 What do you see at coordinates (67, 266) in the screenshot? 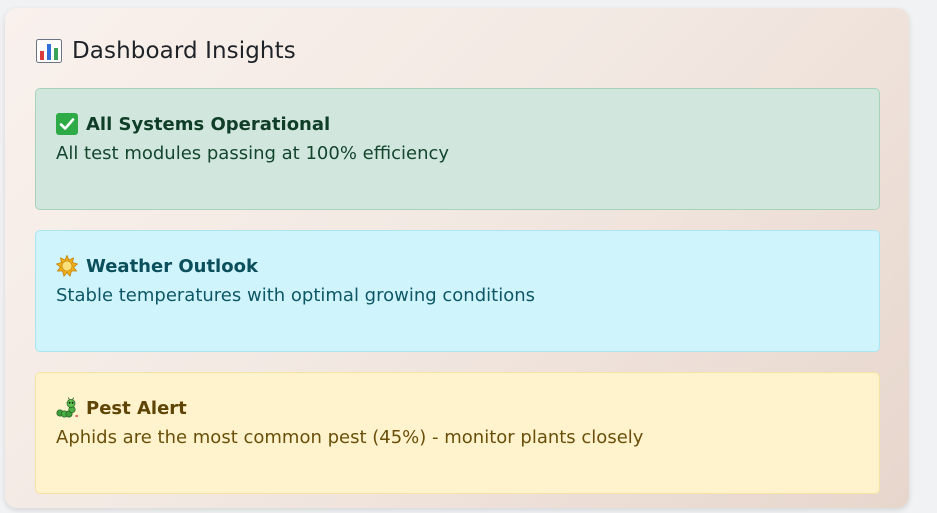
I see `sun-icon` at bounding box center [67, 266].